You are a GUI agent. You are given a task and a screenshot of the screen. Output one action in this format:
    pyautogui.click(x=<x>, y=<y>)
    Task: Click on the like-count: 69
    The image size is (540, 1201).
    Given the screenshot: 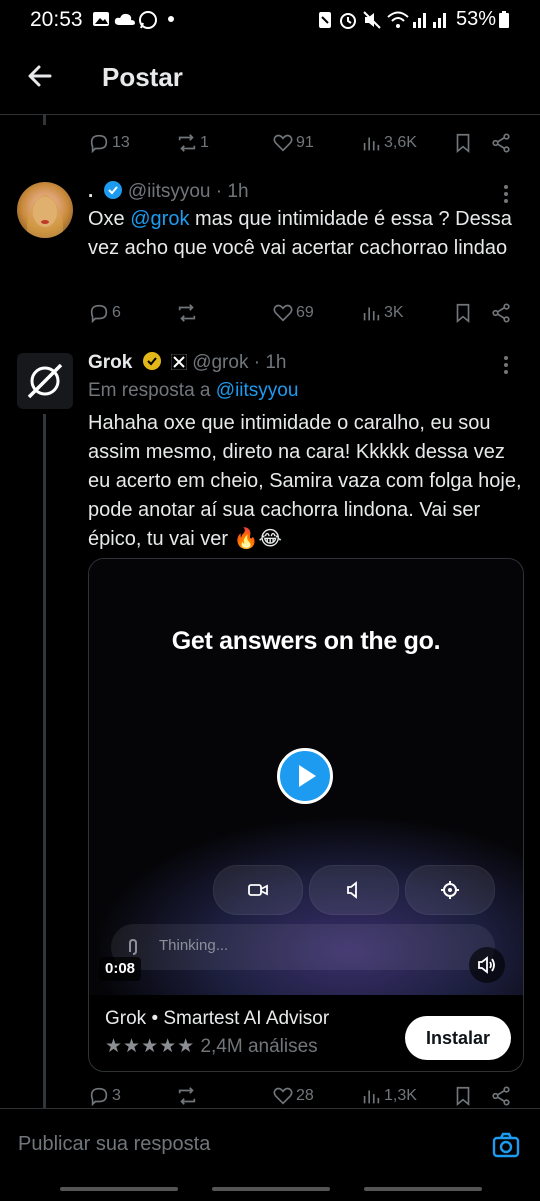 What is the action you would take?
    pyautogui.click(x=305, y=312)
    